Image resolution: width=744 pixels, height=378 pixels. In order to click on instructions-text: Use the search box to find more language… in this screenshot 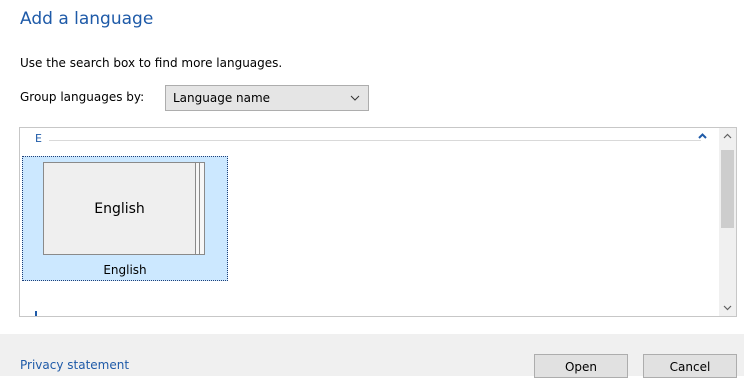, I will do `click(151, 63)`.